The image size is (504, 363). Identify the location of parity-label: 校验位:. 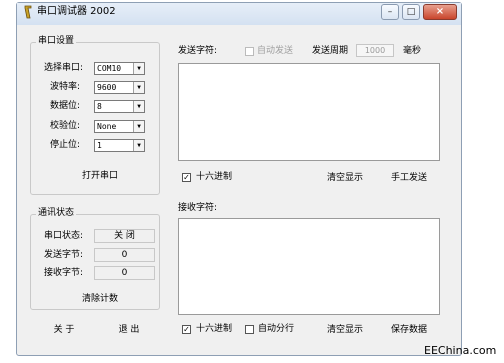
(65, 126).